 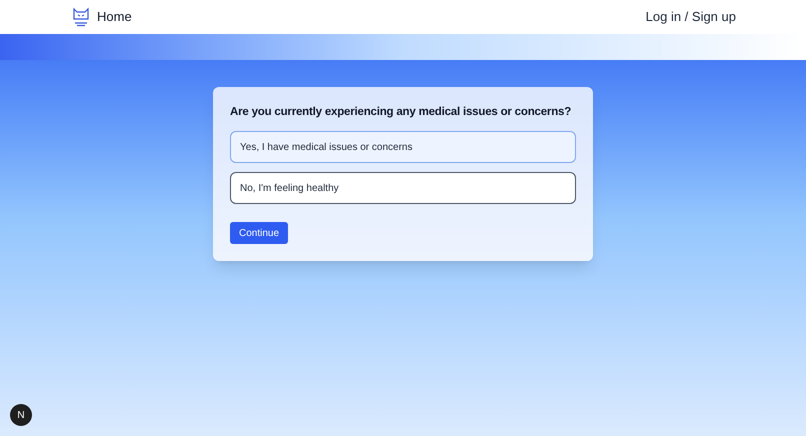 I want to click on home-link: Home, so click(x=114, y=17).